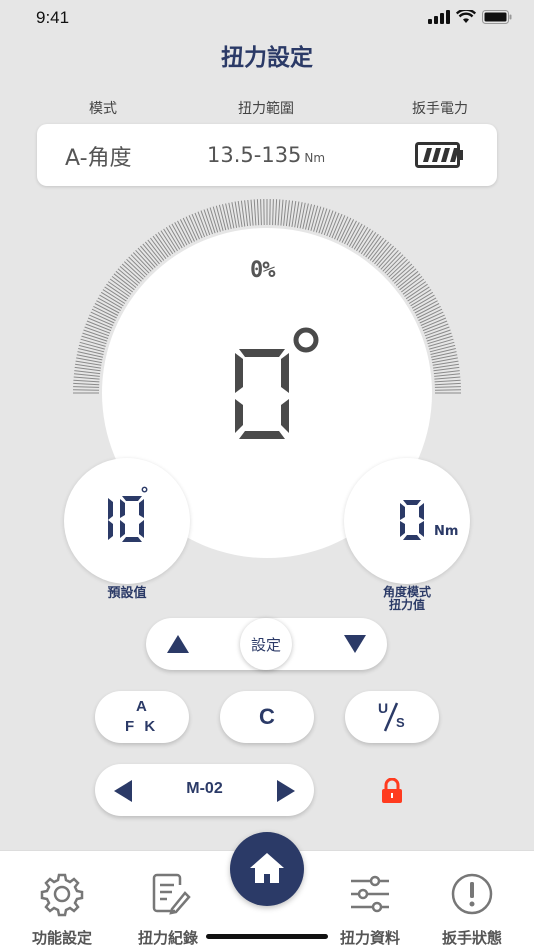 The height and width of the screenshot is (950, 534). I want to click on memory-next-button, so click(286, 791).